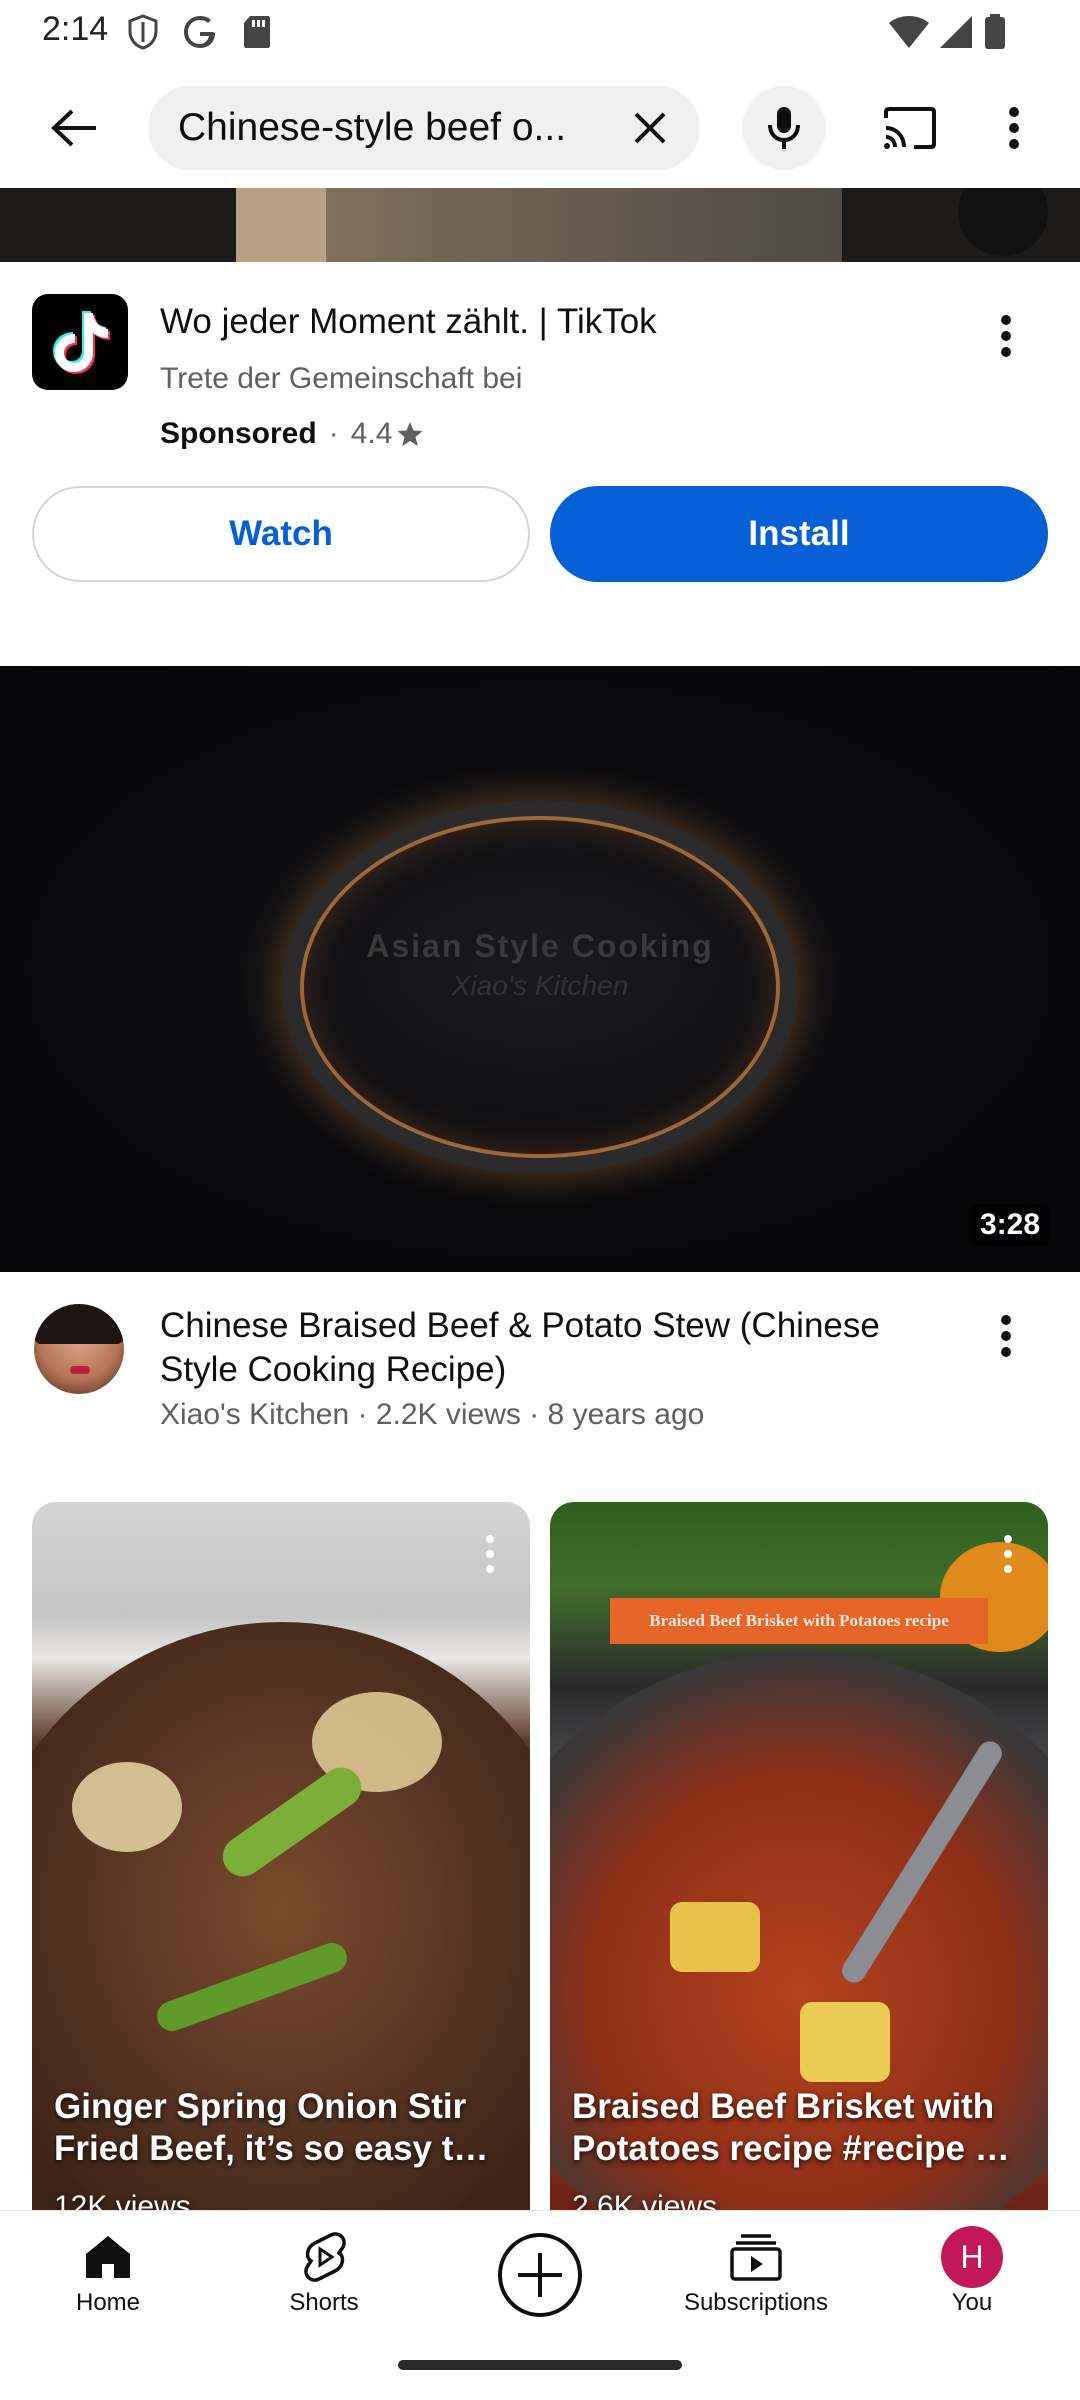  I want to click on home-icon, so click(108, 2257).